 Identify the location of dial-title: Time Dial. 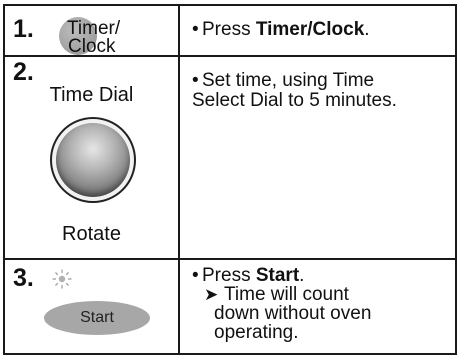
(91, 94).